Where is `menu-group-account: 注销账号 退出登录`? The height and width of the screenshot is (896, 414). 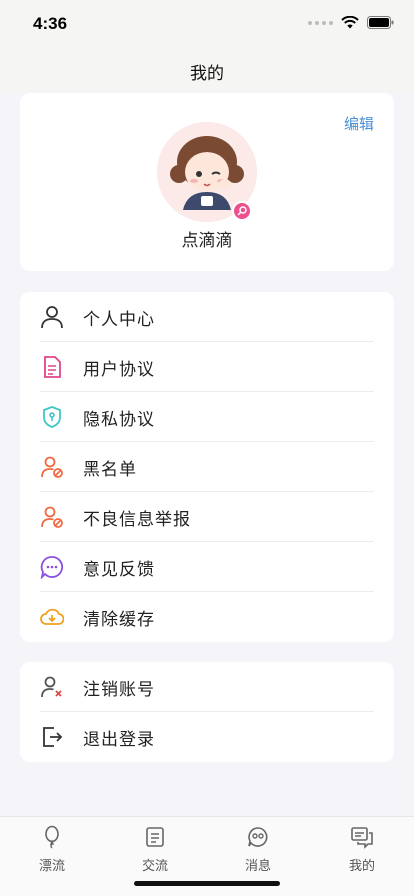 menu-group-account: 注销账号 退出登录 is located at coordinates (207, 712).